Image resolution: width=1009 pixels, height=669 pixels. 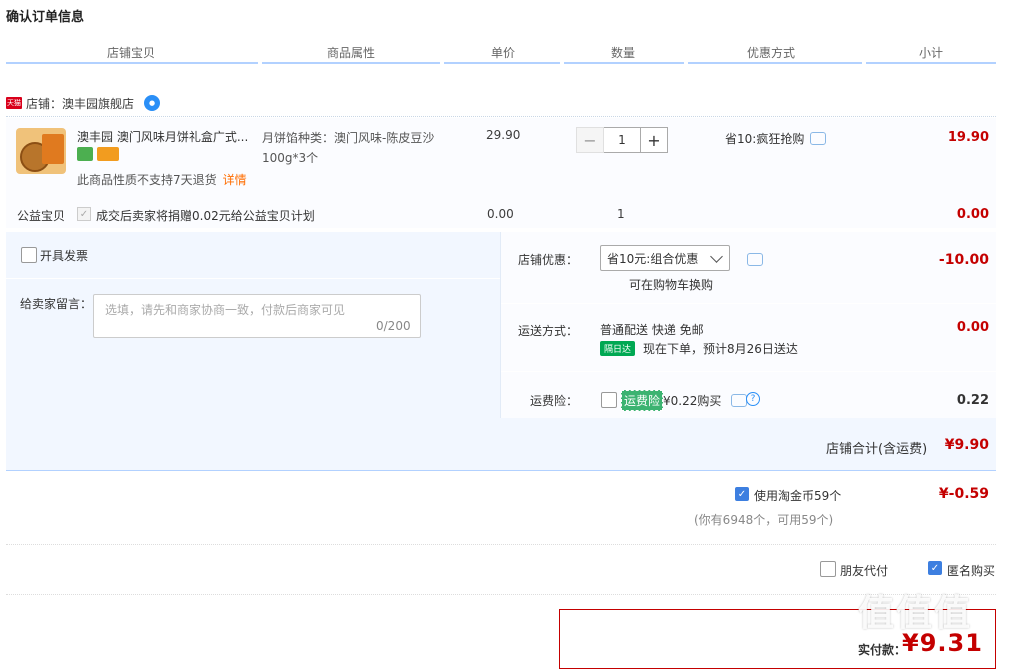 I want to click on charity-subtotal: 0.00, so click(x=972, y=214).